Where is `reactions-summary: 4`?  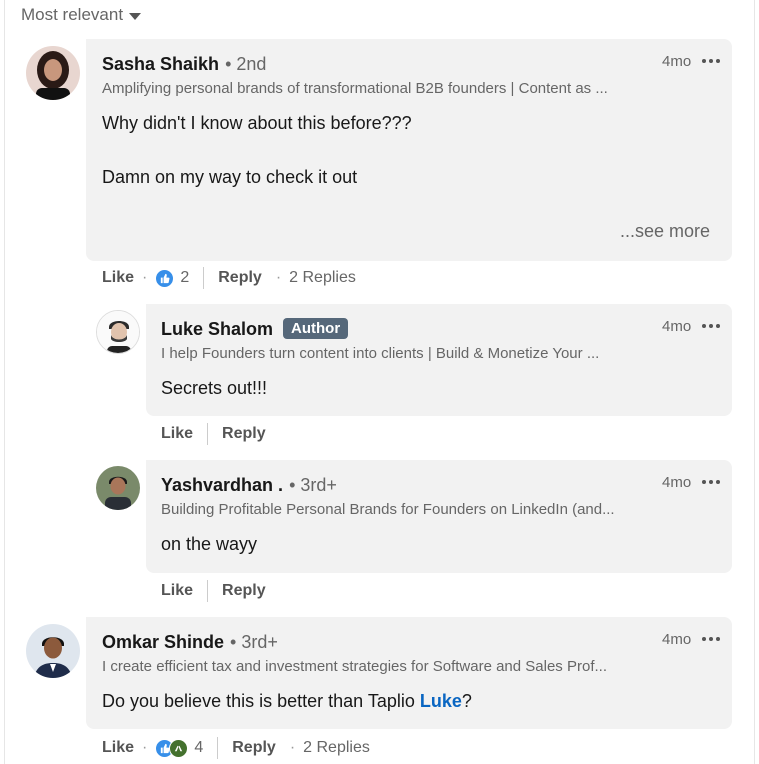 reactions-summary: 4 is located at coordinates (179, 748).